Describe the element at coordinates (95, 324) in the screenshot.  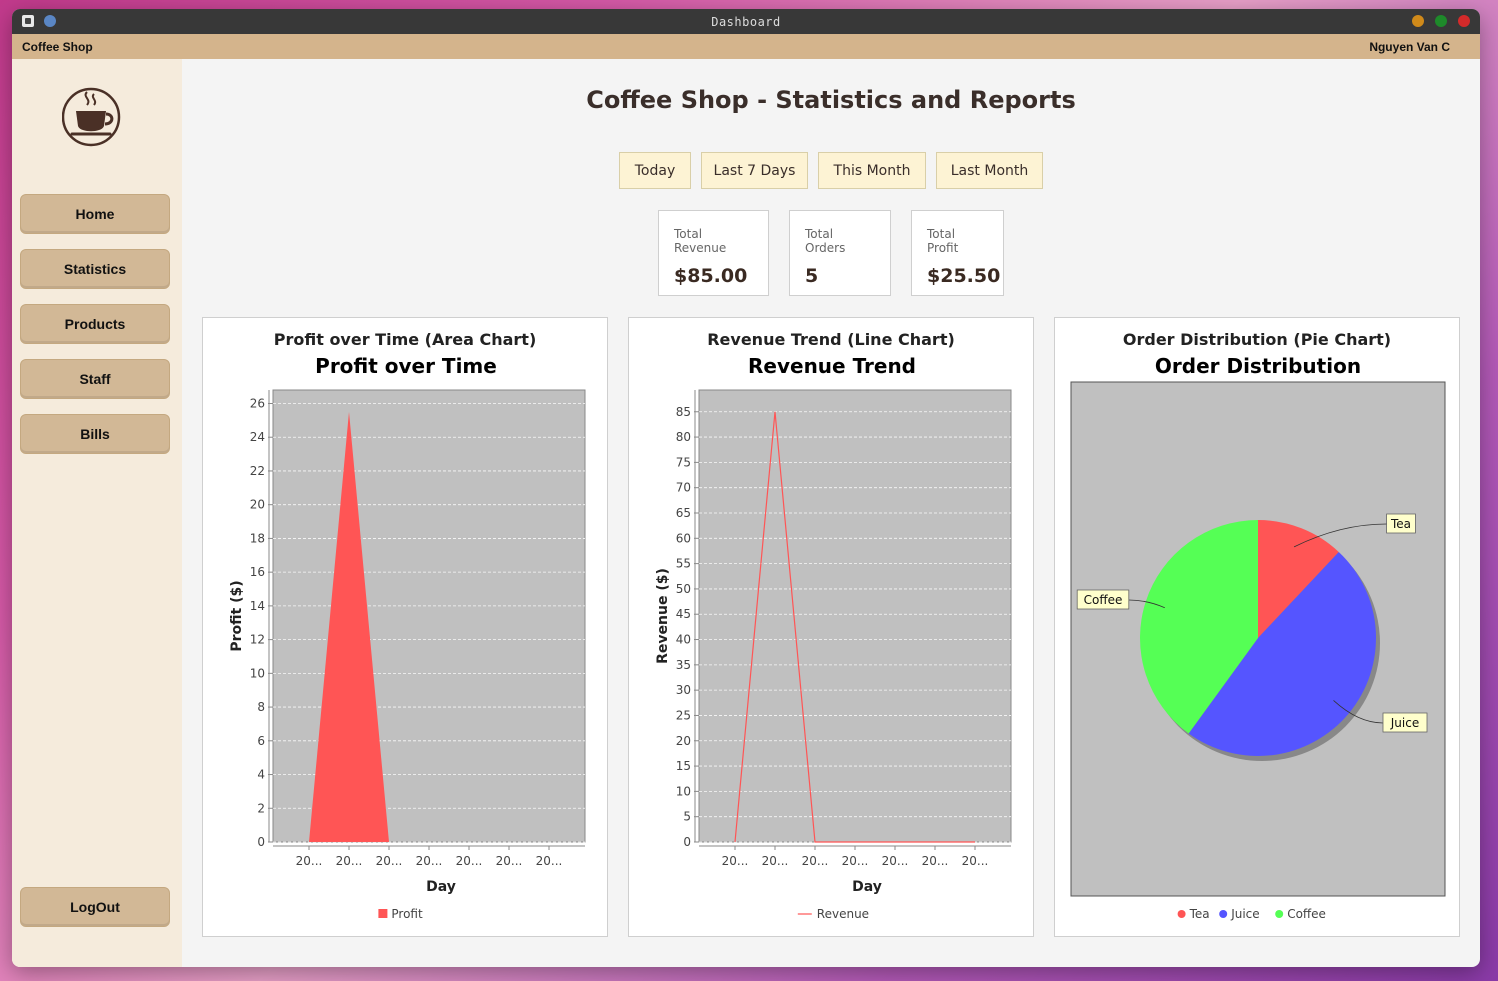
I see `sidebar-item-products: Products` at that location.